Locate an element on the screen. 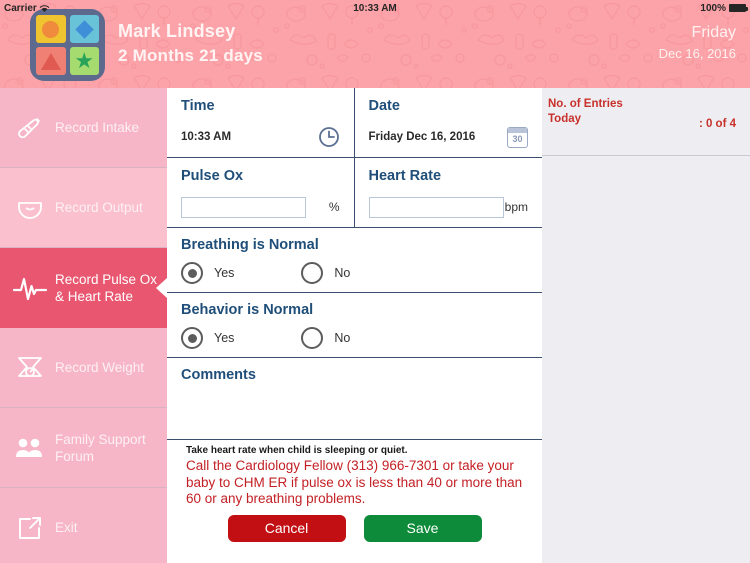 The height and width of the screenshot is (563, 750). header-day: Friday is located at coordinates (713, 32).